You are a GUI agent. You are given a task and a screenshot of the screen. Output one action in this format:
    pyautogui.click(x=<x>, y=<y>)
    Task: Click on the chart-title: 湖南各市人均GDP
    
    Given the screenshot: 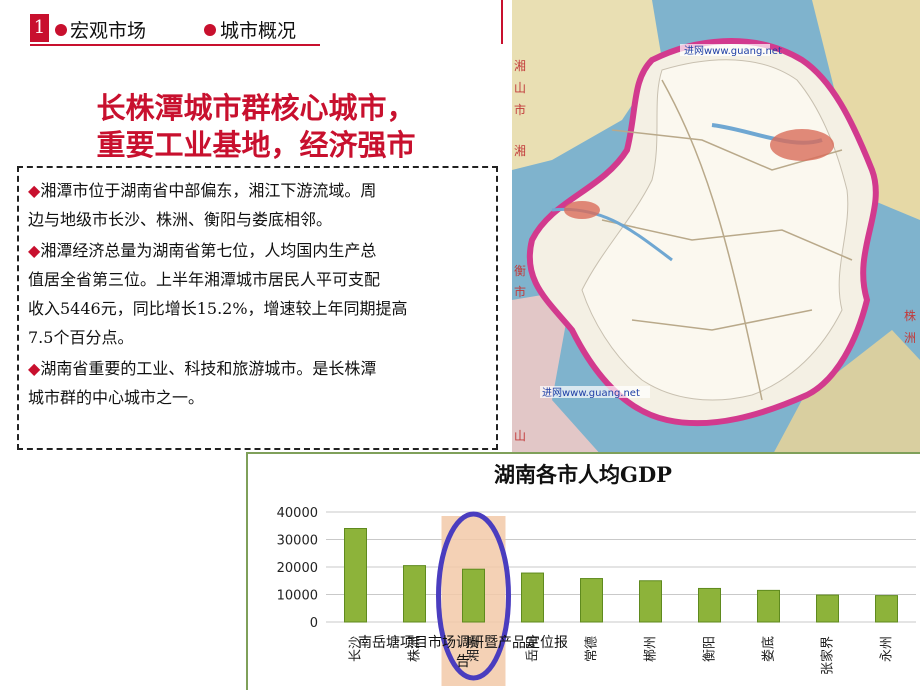 What is the action you would take?
    pyautogui.click(x=583, y=474)
    